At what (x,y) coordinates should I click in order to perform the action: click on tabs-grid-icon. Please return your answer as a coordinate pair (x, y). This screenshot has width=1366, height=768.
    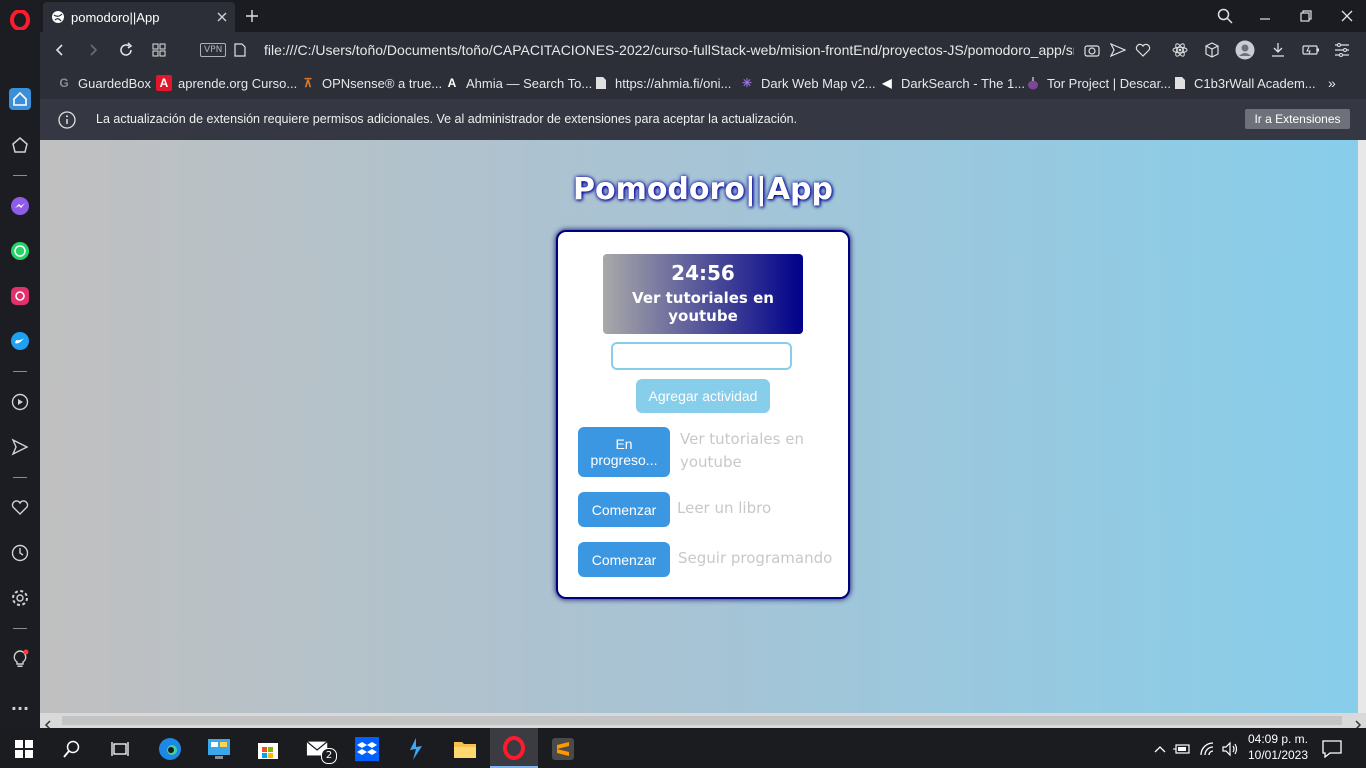
    Looking at the image, I should click on (159, 50).